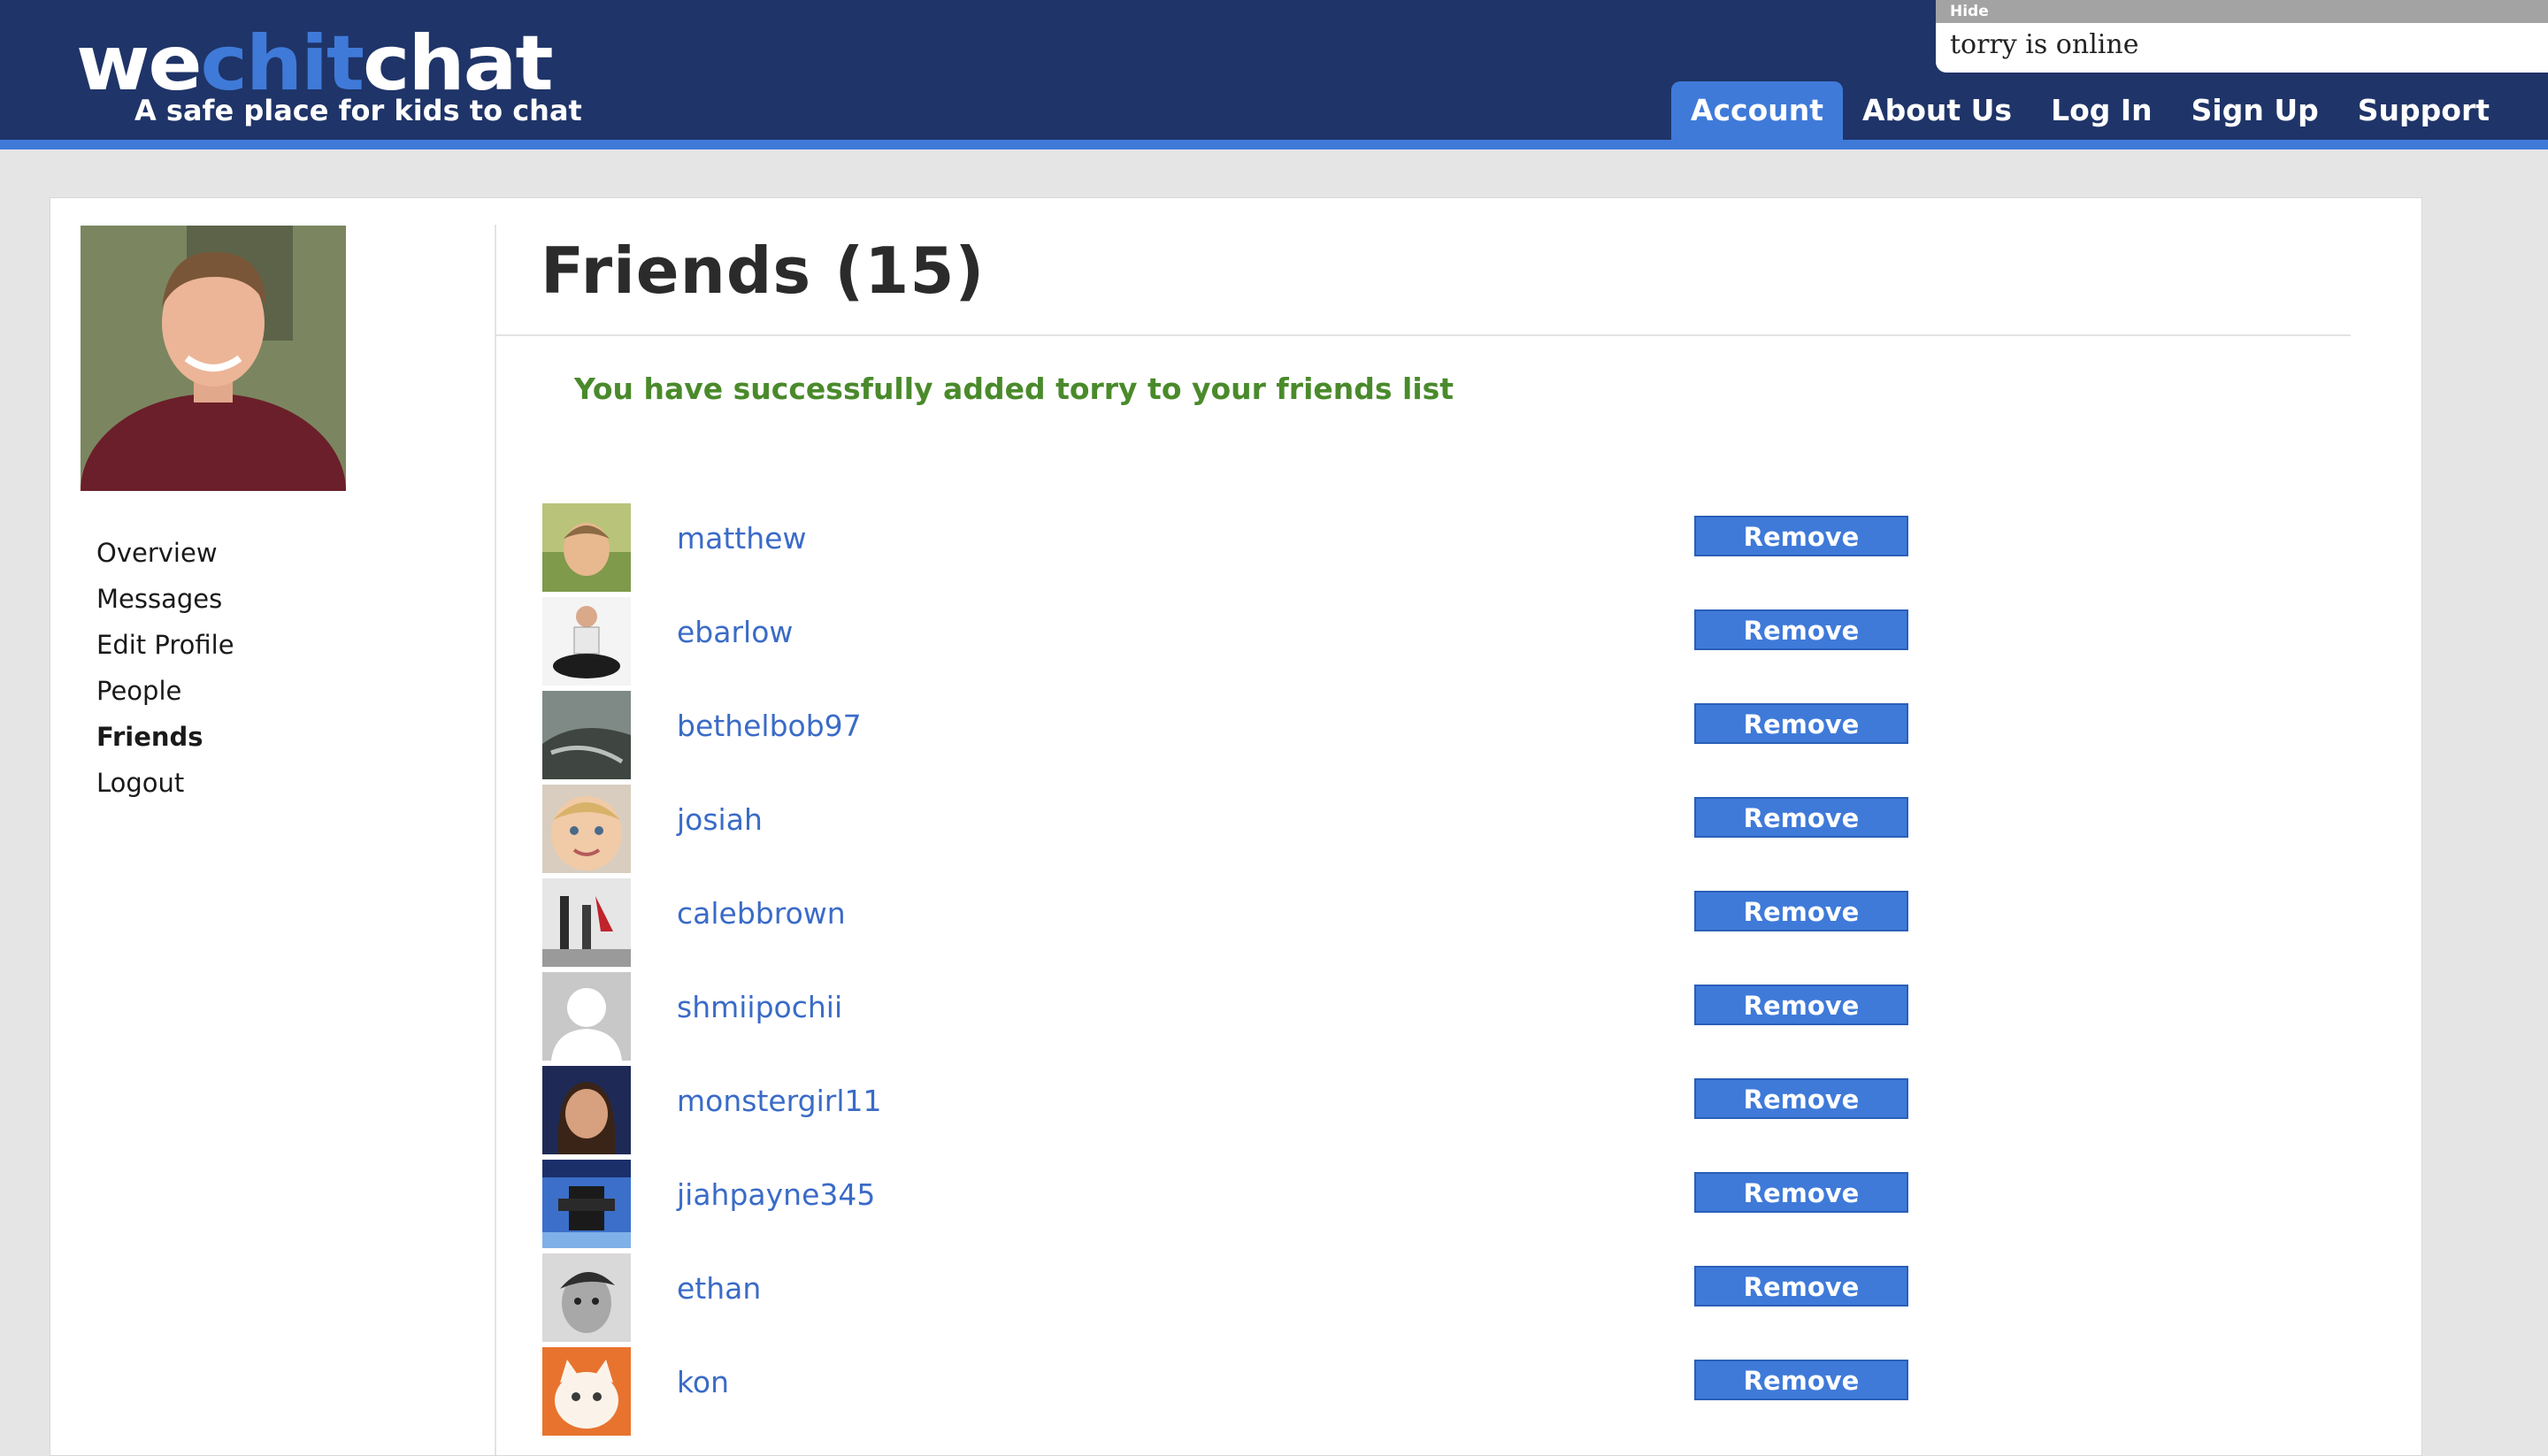 This screenshot has width=2548, height=1456. What do you see at coordinates (586, 829) in the screenshot?
I see `toddler-photo-icon` at bounding box center [586, 829].